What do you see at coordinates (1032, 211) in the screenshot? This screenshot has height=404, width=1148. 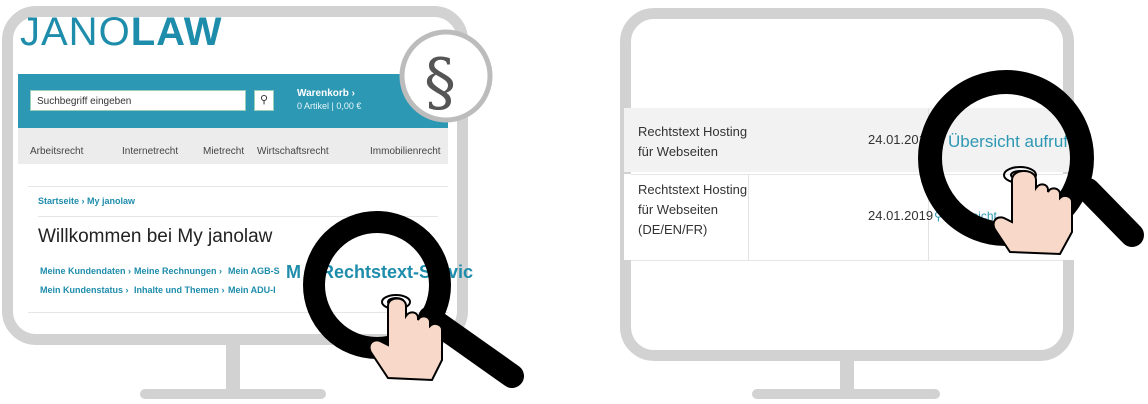 I see `pointing-hand-icon` at bounding box center [1032, 211].